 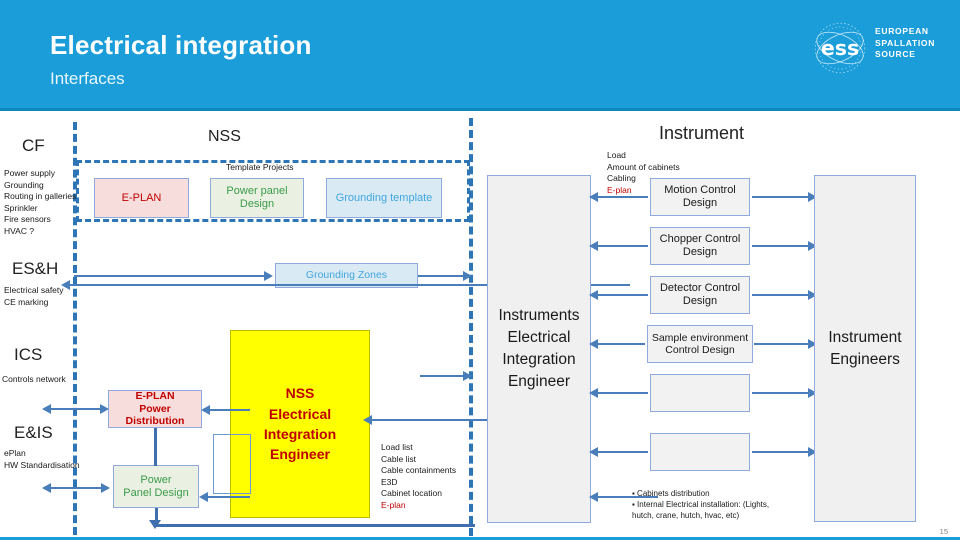 I want to click on group-label-ics: ICS, so click(x=28, y=354).